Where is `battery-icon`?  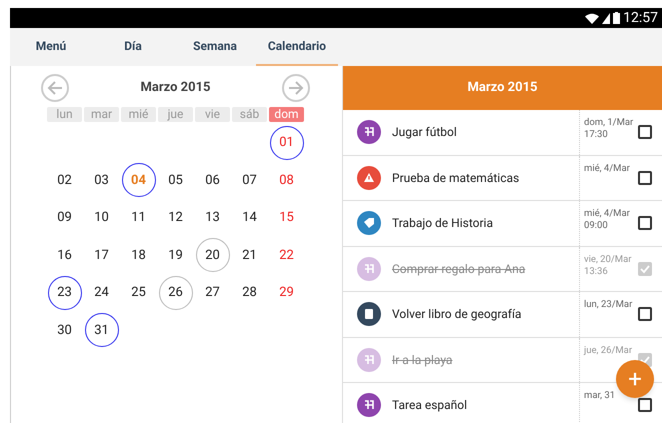
battery-icon is located at coordinates (616, 18).